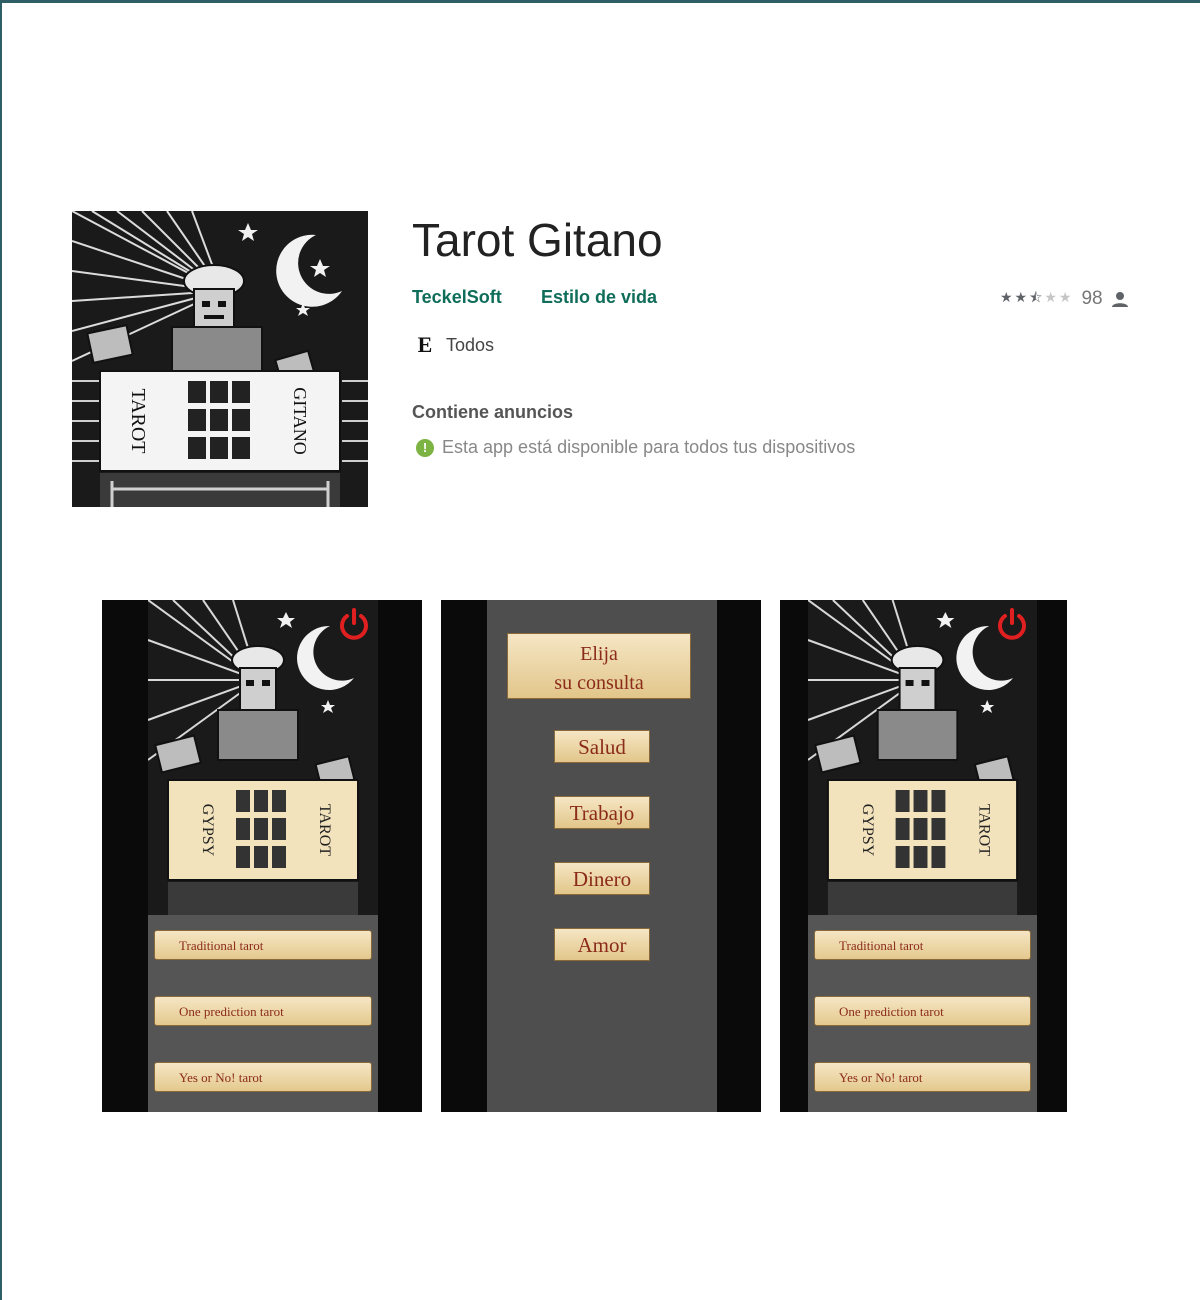  I want to click on query-heading: Elija su consulta, so click(599, 666).